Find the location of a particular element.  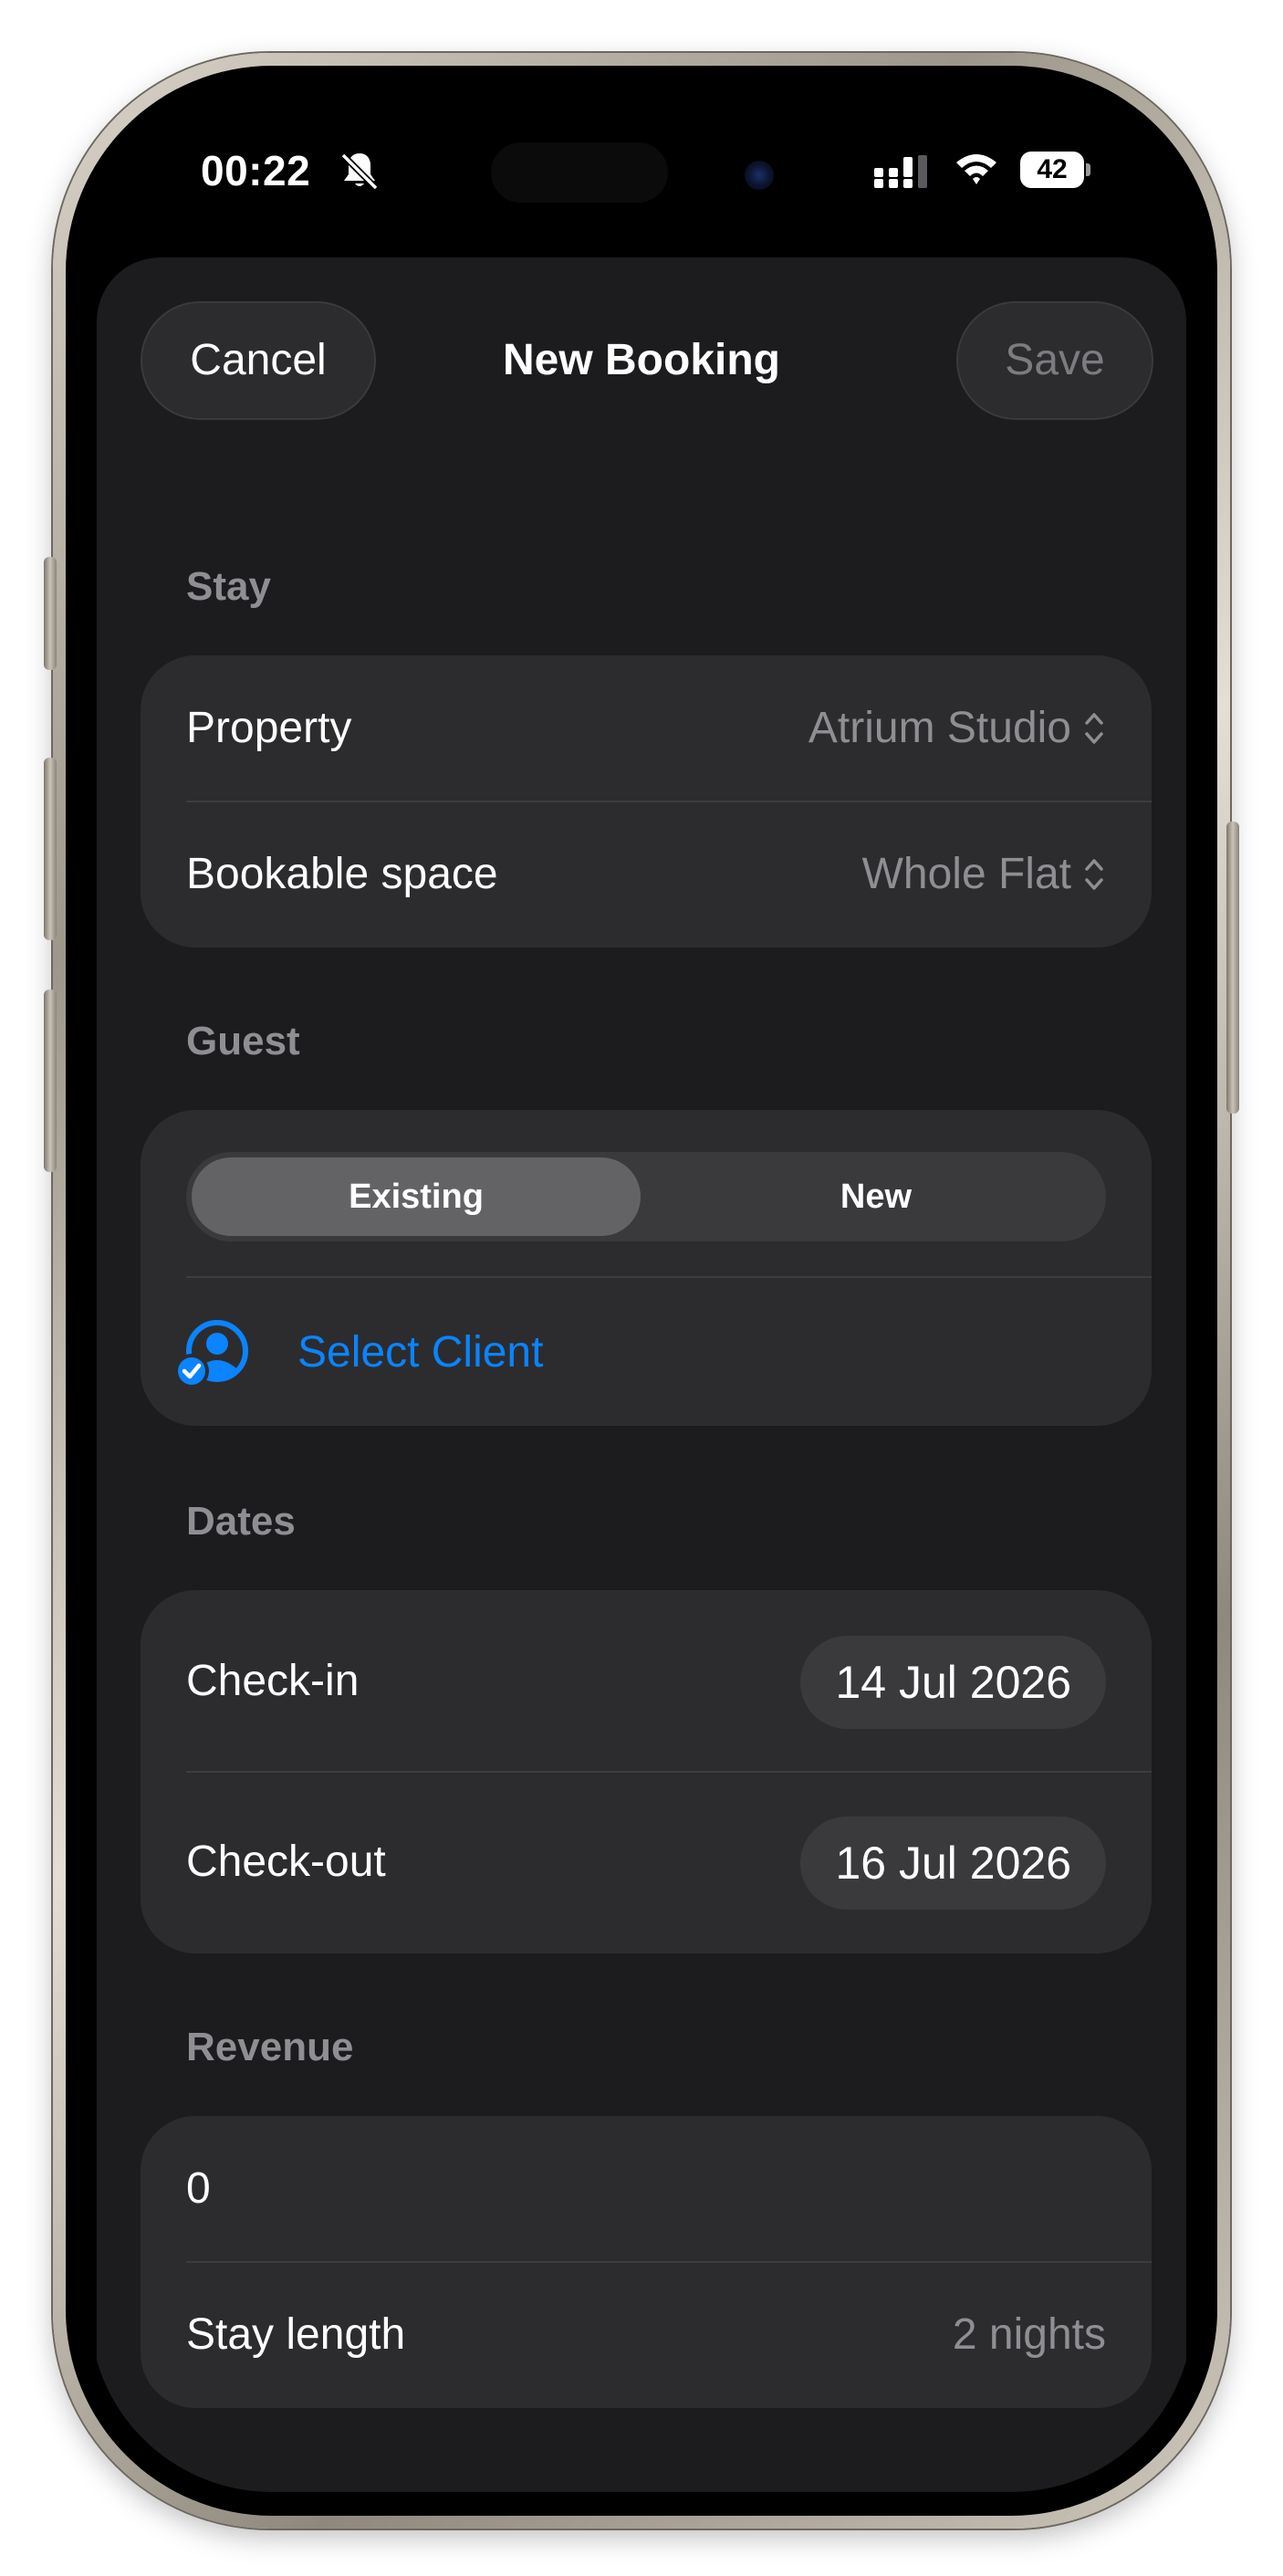

signal-icon is located at coordinates (900, 171).